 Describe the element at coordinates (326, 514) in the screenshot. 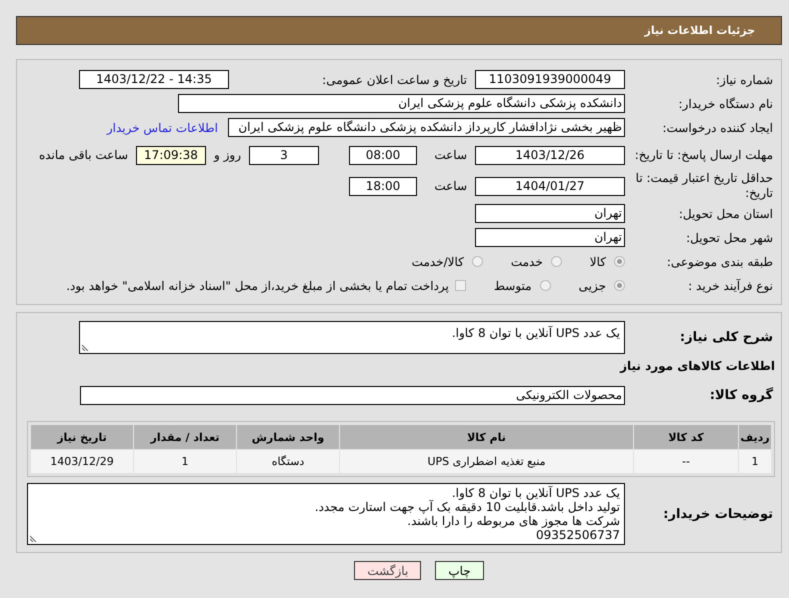

I see `buyer-notes-field: یک عدد UPS آنلاین با توان 8 کاوا. تولید داخل باشد.قابلیت 10 دقیقه بک آپ جهت استارت مجدد. شرکت ها مجوز های مربوطه را دارا باشند. 09352506737` at that location.